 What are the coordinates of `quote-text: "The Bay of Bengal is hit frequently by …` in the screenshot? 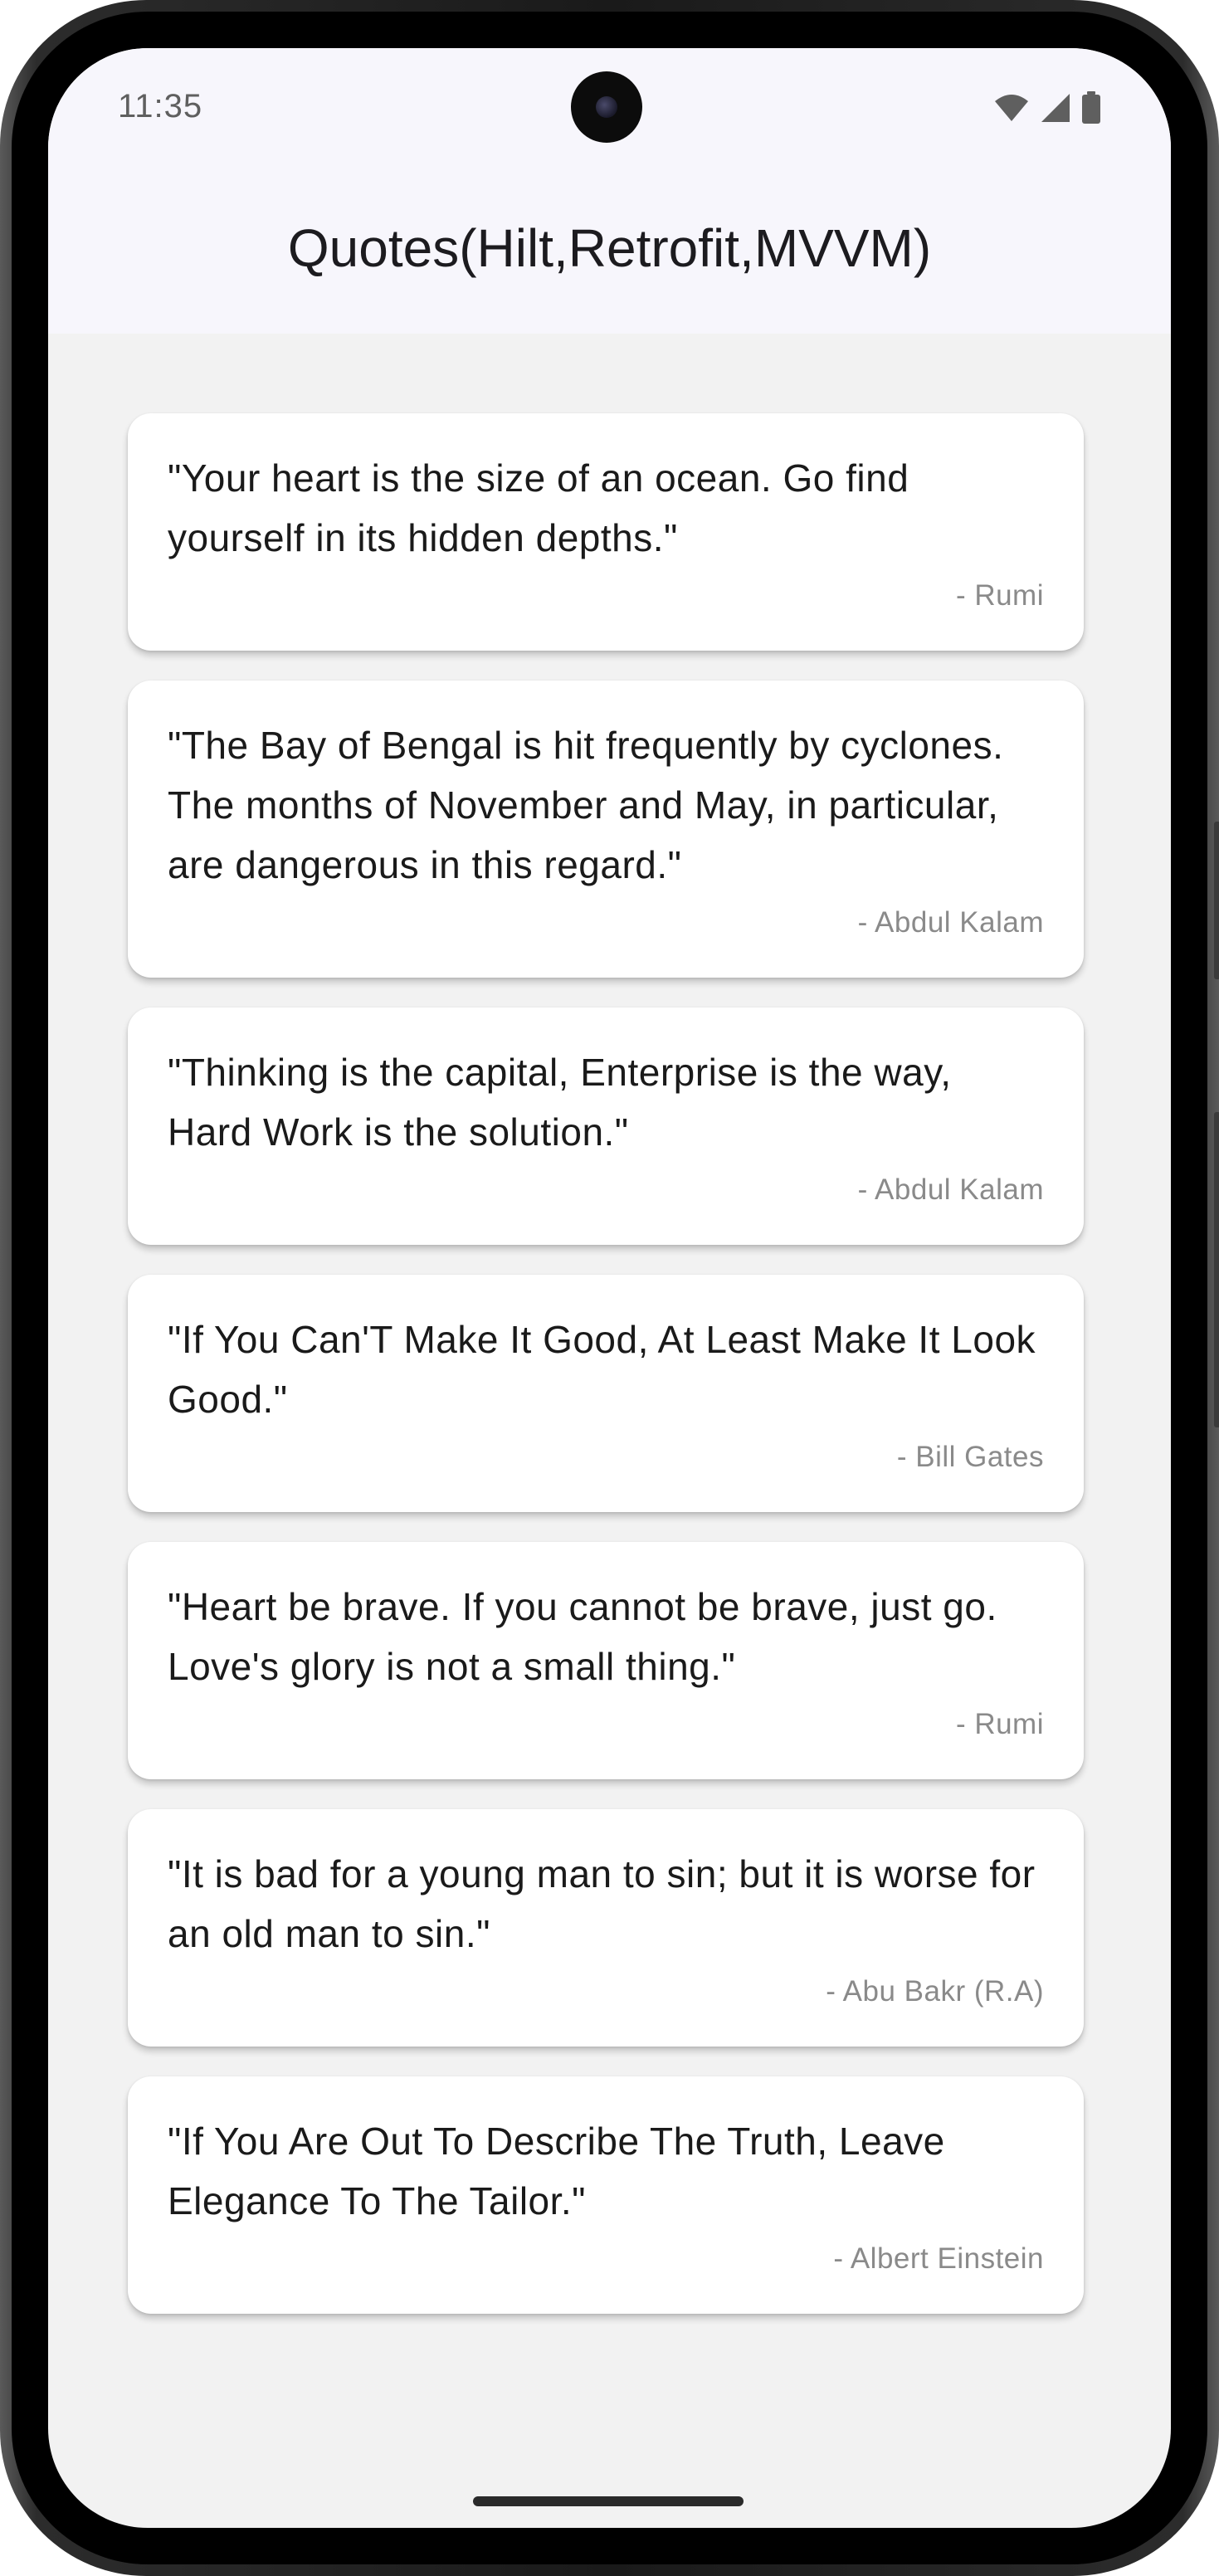 It's located at (586, 805).